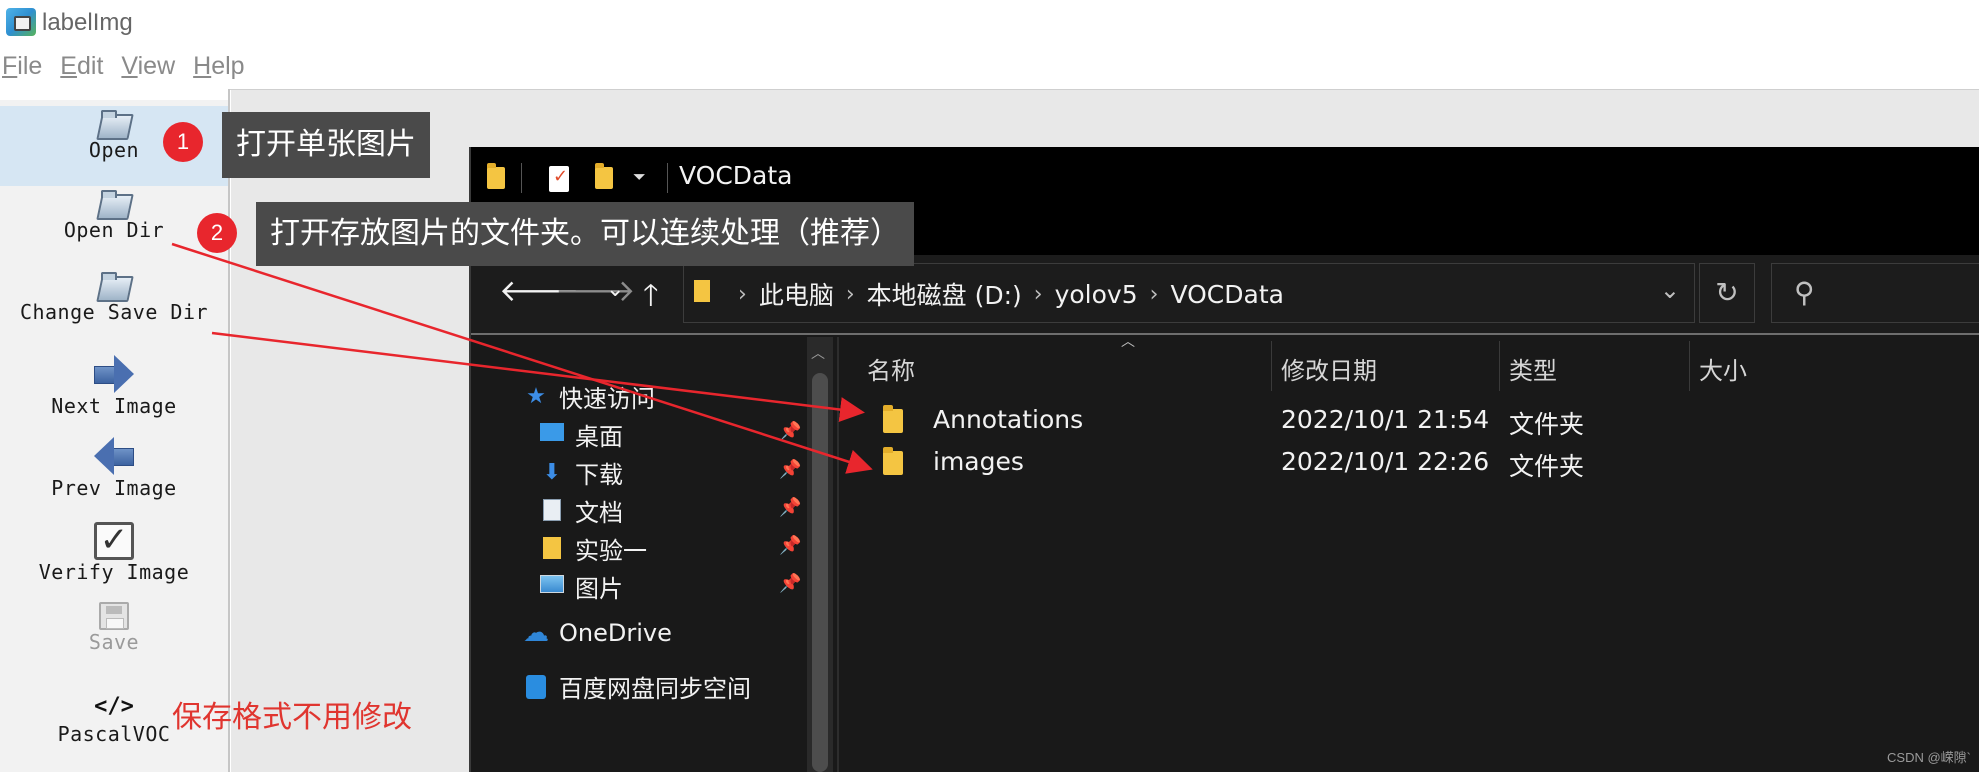 The width and height of the screenshot is (1979, 772). I want to click on cloud-icon: ☁, so click(536, 633).